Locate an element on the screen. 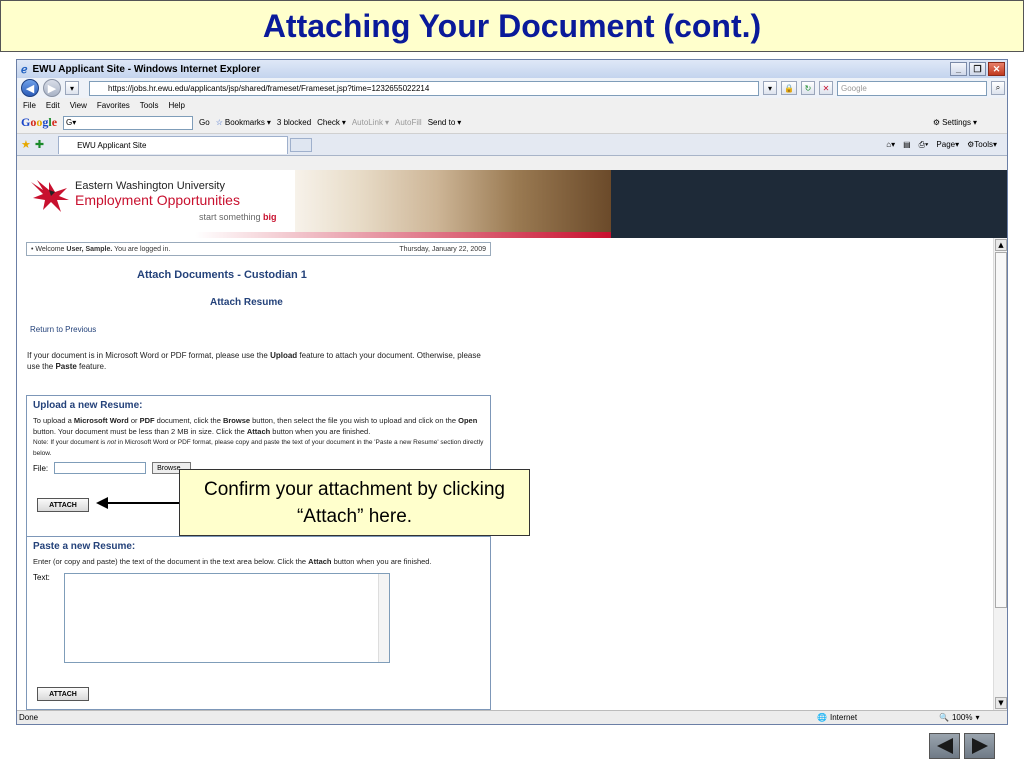 This screenshot has width=1024, height=768. menu-help: Help is located at coordinates (176, 105).